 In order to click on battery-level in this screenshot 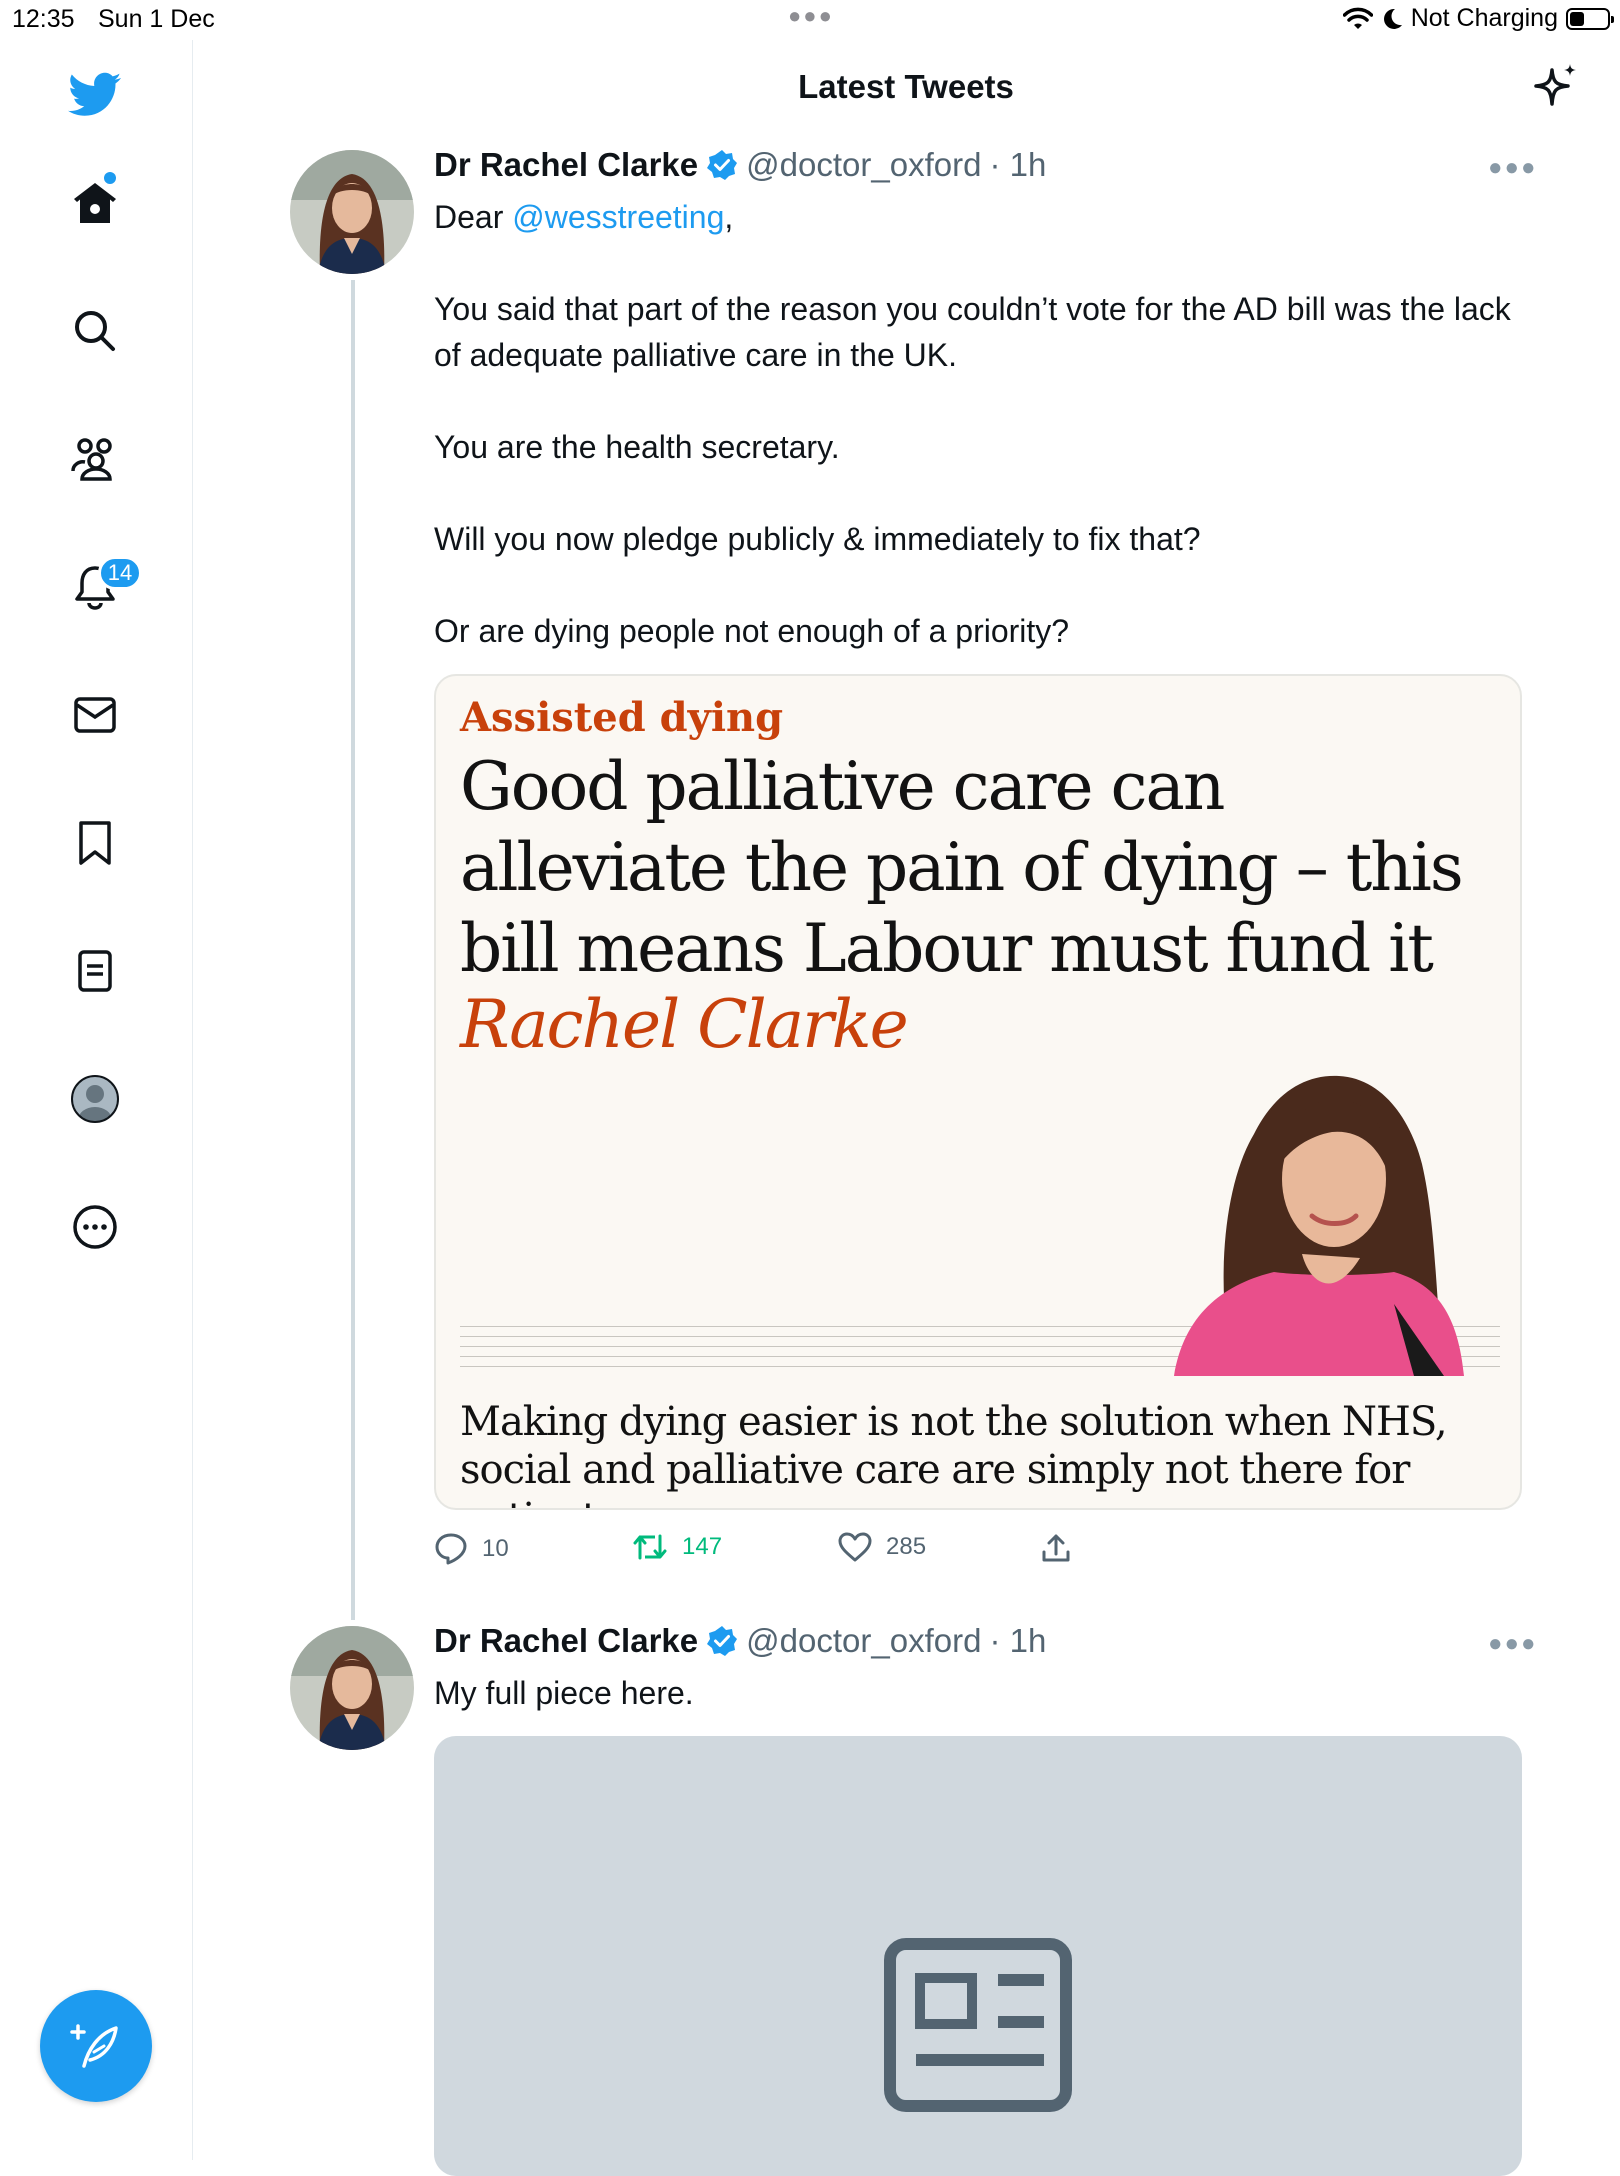, I will do `click(1577, 18)`.